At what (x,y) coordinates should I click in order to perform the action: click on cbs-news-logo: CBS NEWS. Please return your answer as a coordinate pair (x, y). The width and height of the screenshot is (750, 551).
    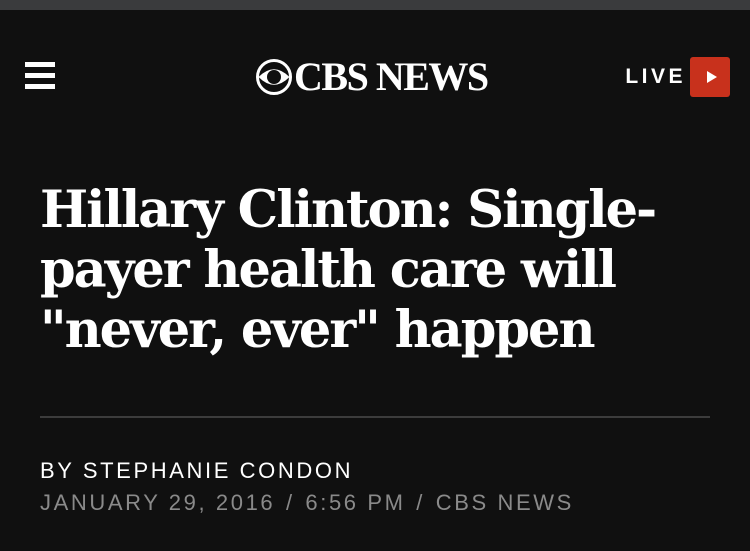
    Looking at the image, I should click on (372, 76).